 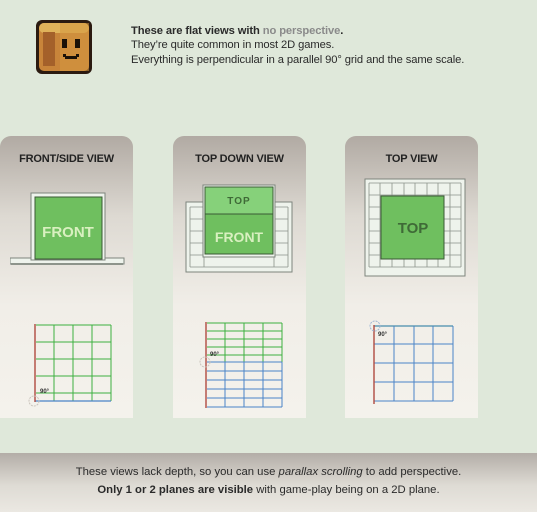 I want to click on top-down-grid-diagram: 90°, so click(x=241, y=365).